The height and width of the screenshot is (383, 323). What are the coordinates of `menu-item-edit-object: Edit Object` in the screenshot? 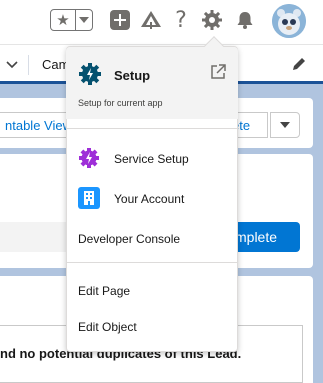 It's located at (107, 327).